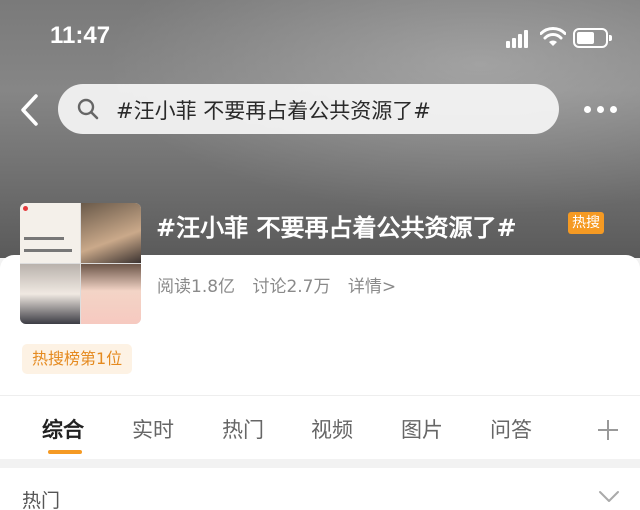  Describe the element at coordinates (77, 359) in the screenshot. I see `hot-search-rank-tag: 热搜榜第1位` at that location.